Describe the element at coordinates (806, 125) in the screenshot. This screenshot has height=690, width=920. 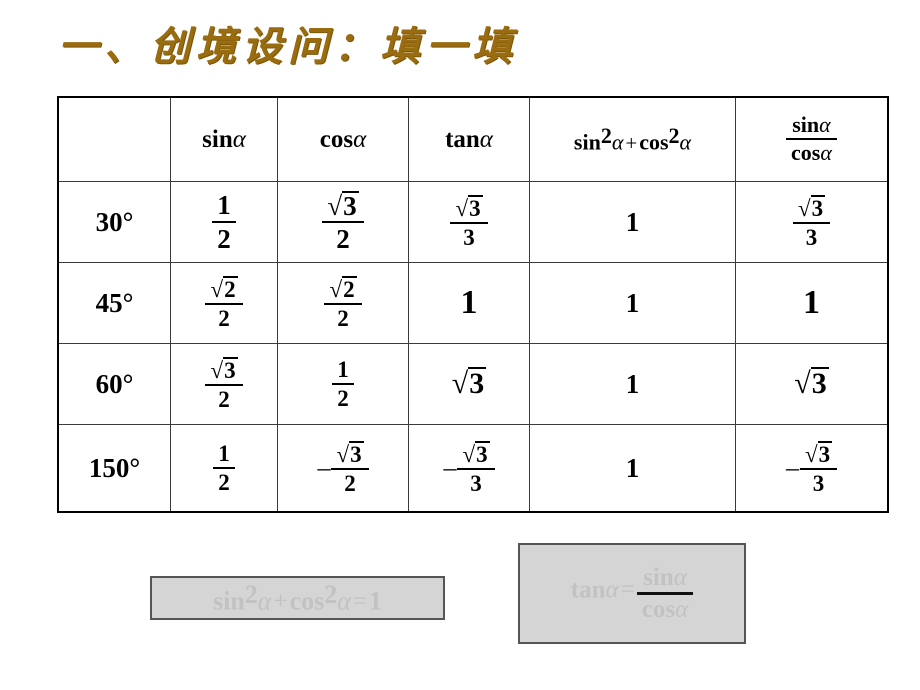
I see `ratio-num-fn: sin` at that location.